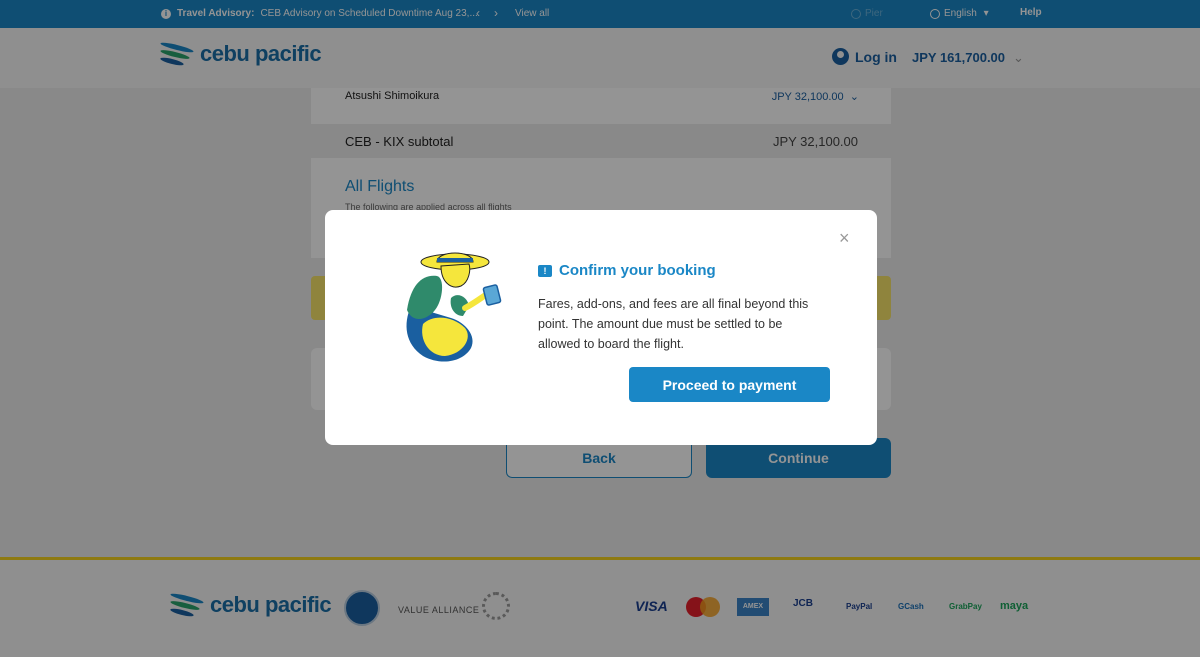  What do you see at coordinates (637, 270) in the screenshot?
I see `modal-title-text: Confirm your booking` at bounding box center [637, 270].